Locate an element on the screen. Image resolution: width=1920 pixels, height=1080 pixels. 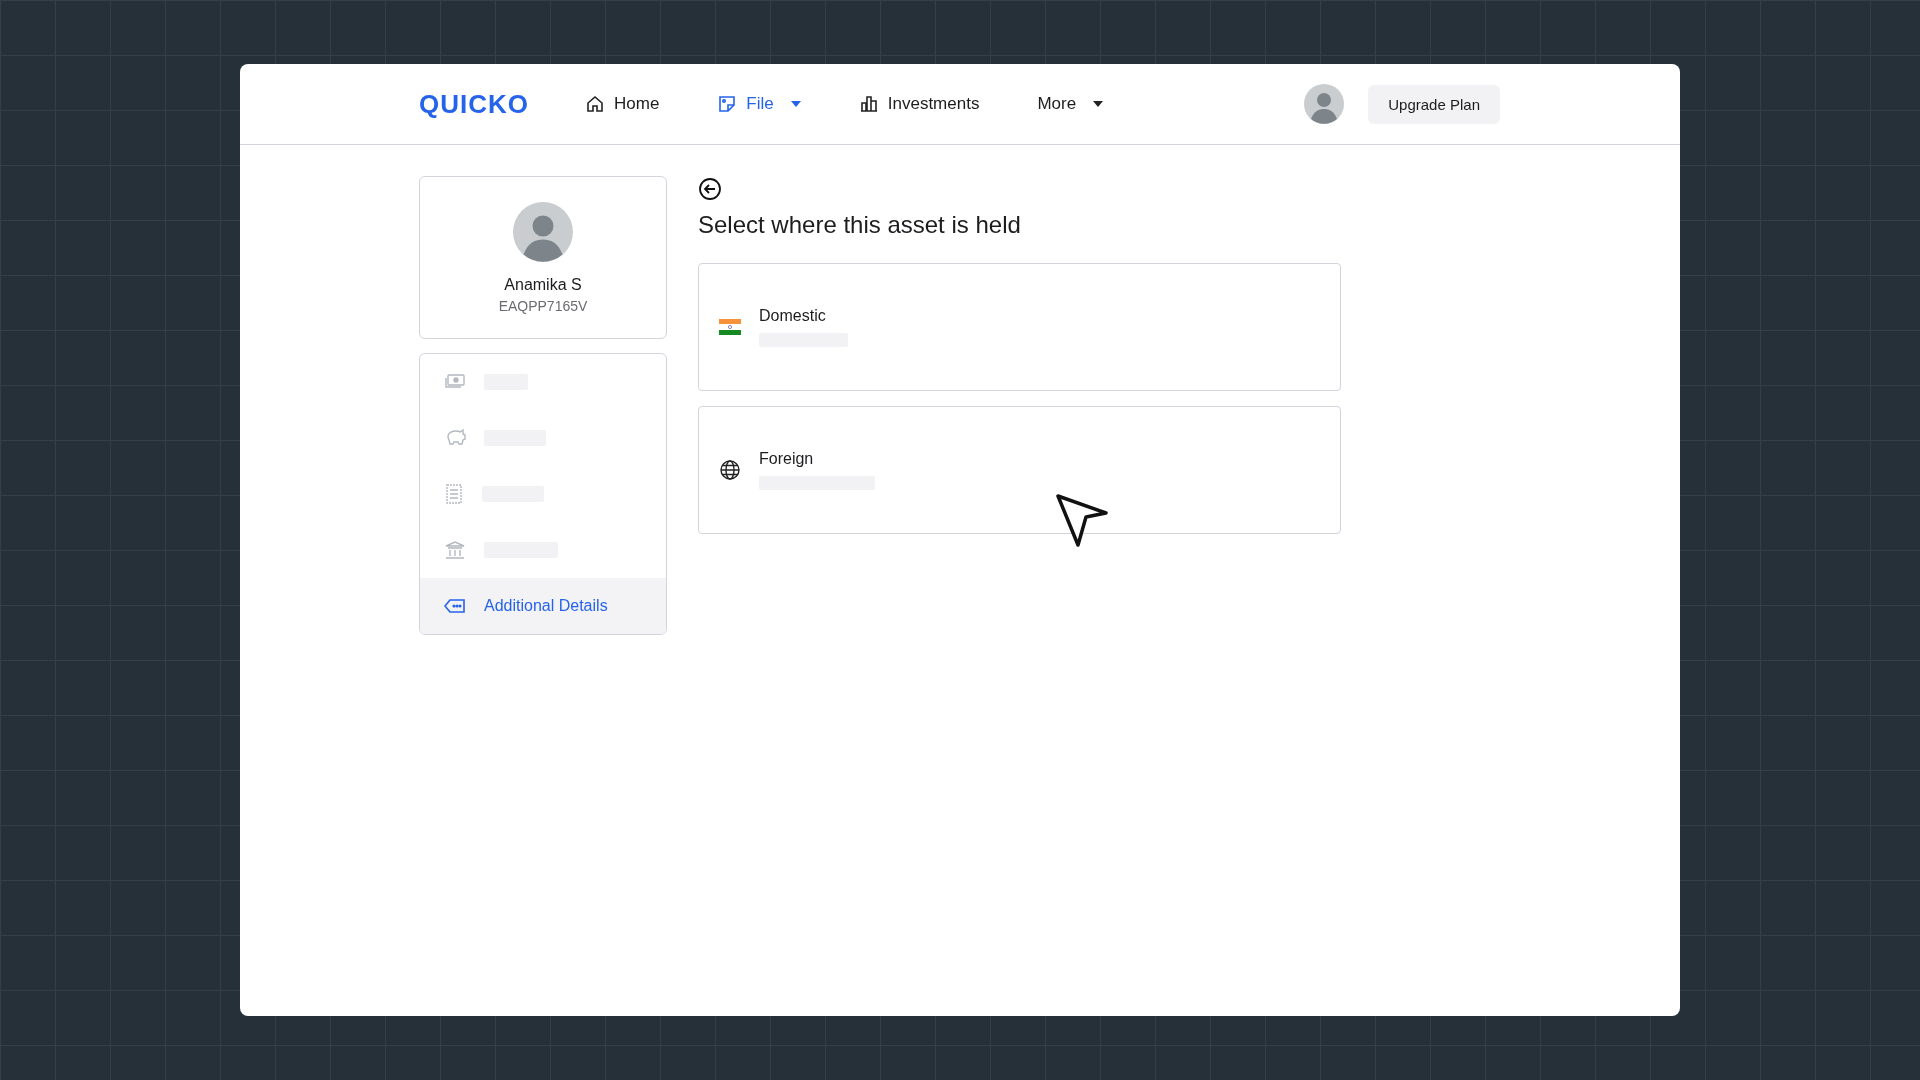
piggy-bank-icon is located at coordinates (455, 438).